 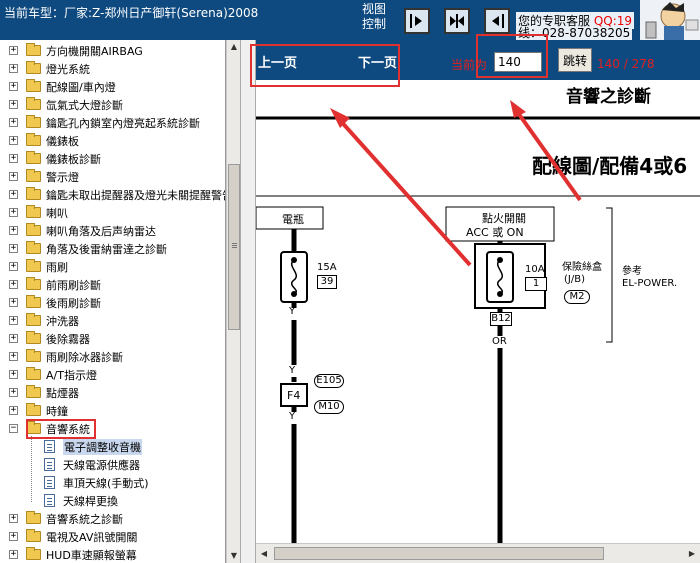 I want to click on jump-button: 跳转, so click(x=575, y=60).